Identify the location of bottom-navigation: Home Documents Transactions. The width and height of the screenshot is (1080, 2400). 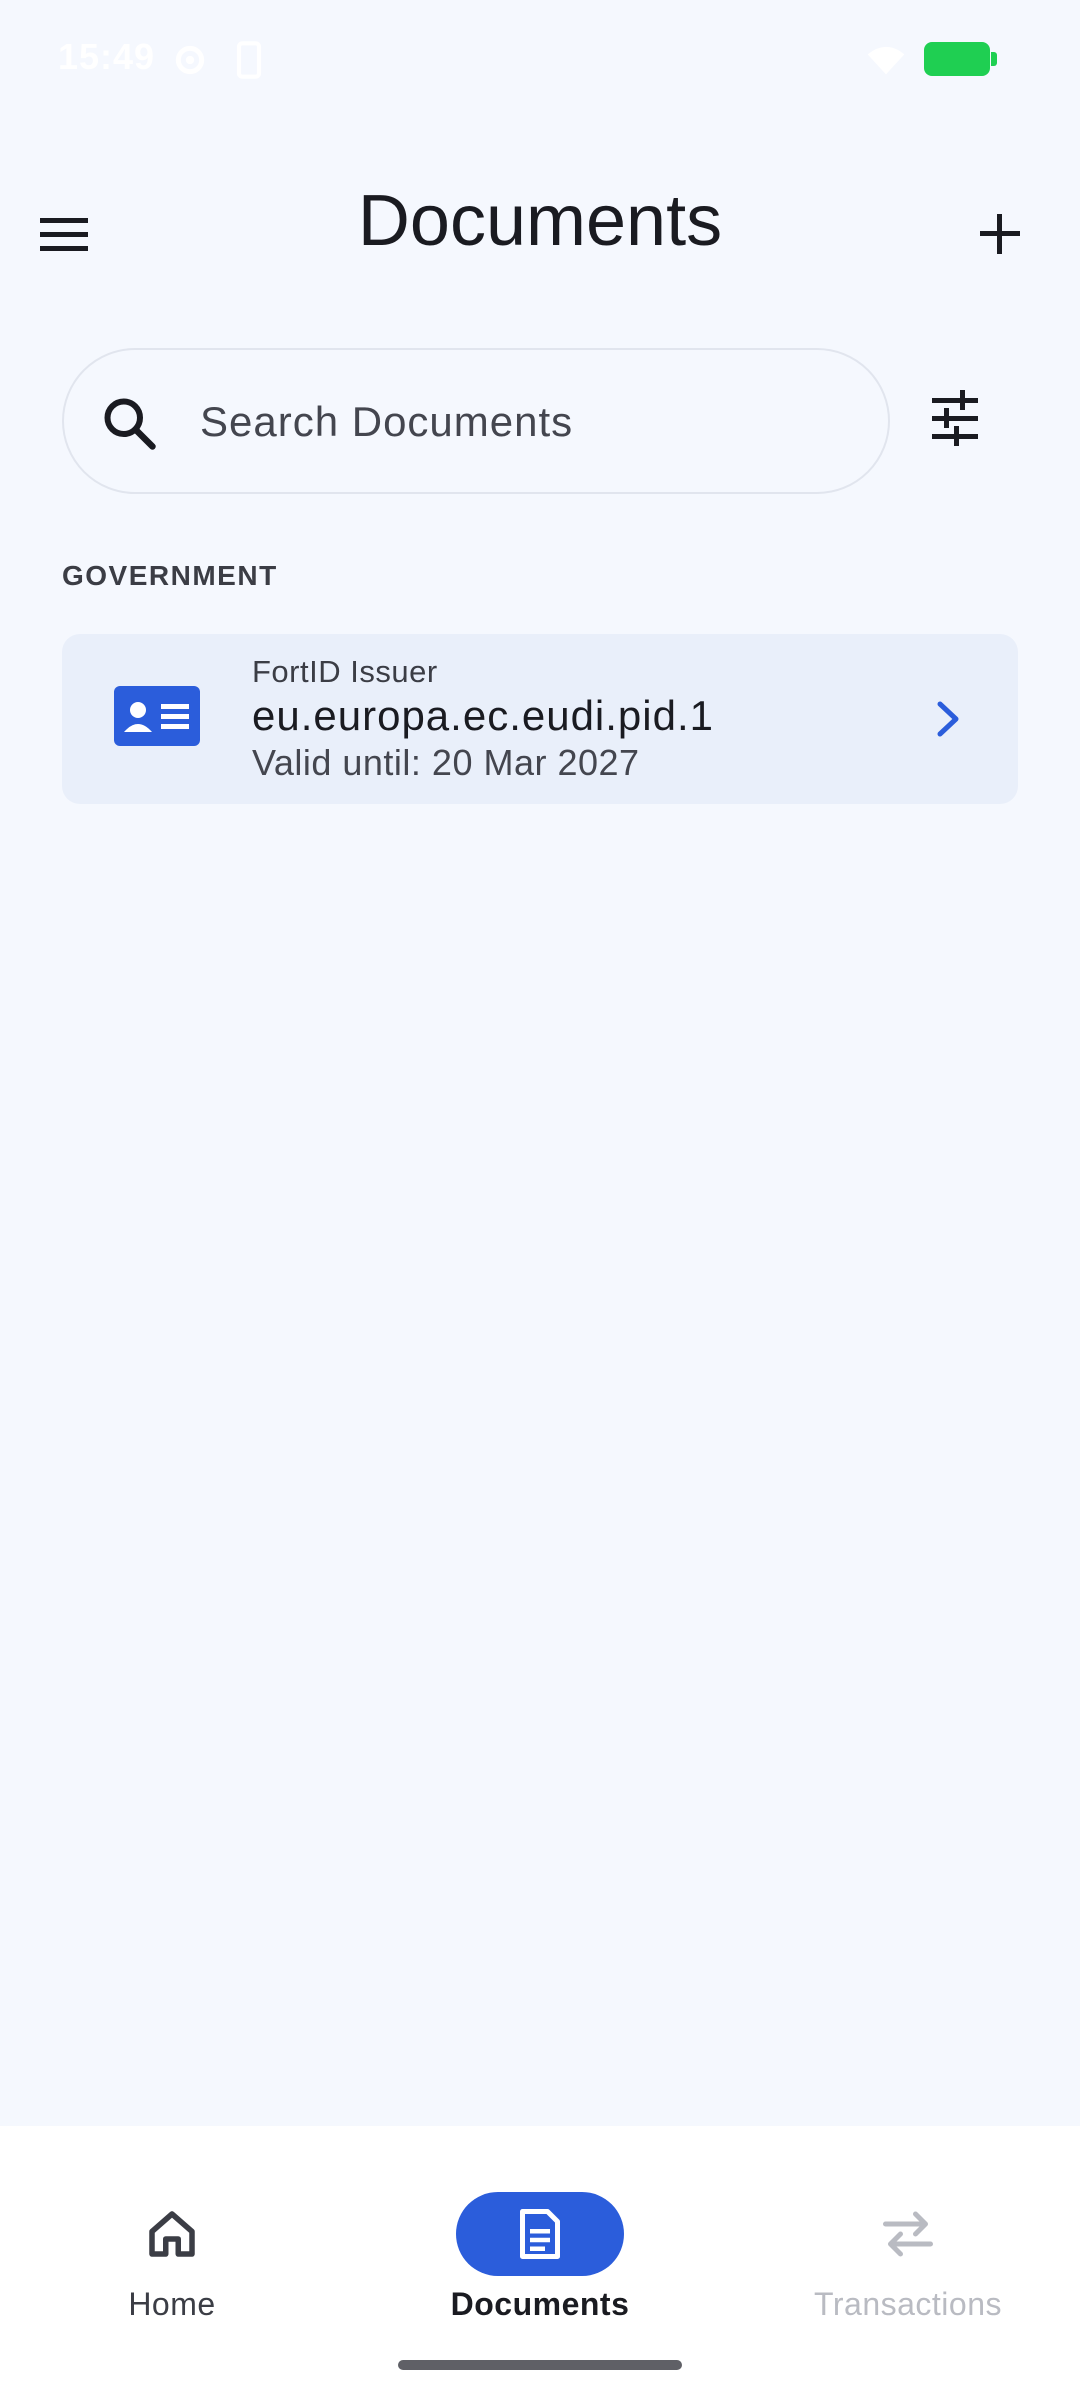
(540, 2263).